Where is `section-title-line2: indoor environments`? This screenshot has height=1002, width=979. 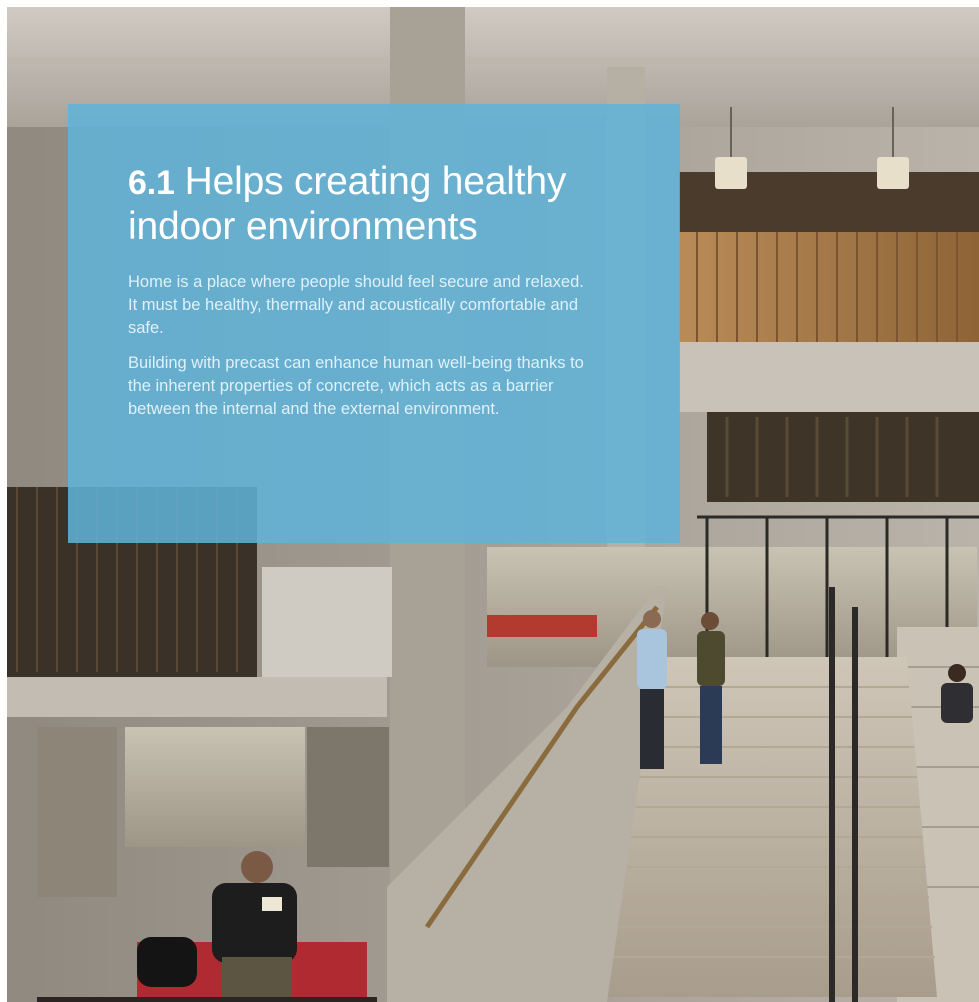 section-title-line2: indoor environments is located at coordinates (303, 226).